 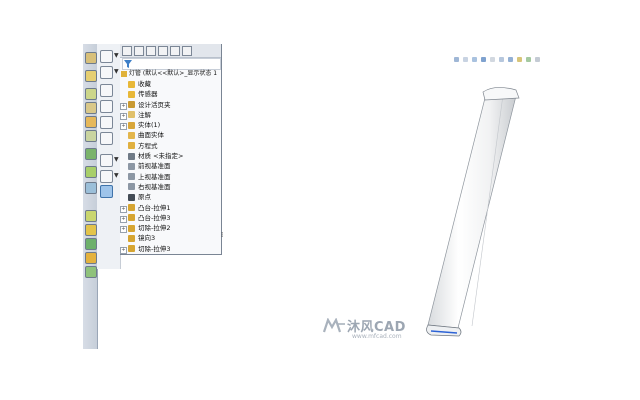 What do you see at coordinates (465, 59) in the screenshot?
I see `zoom-area-icon` at bounding box center [465, 59].